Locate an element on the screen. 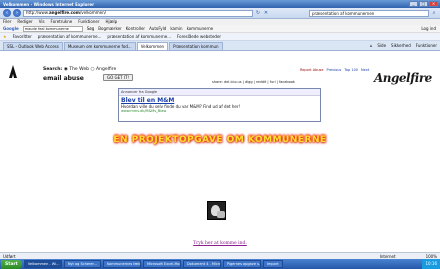 The width and height of the screenshot is (440, 269). angelfire-mark-icon is located at coordinates (13, 71).